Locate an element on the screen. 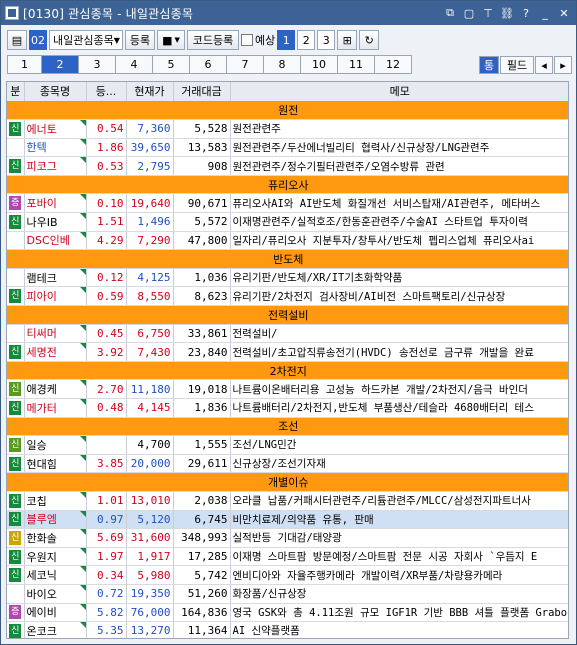 This screenshot has width=577, height=645. stock-name: 에이비 is located at coordinates (55, 613).